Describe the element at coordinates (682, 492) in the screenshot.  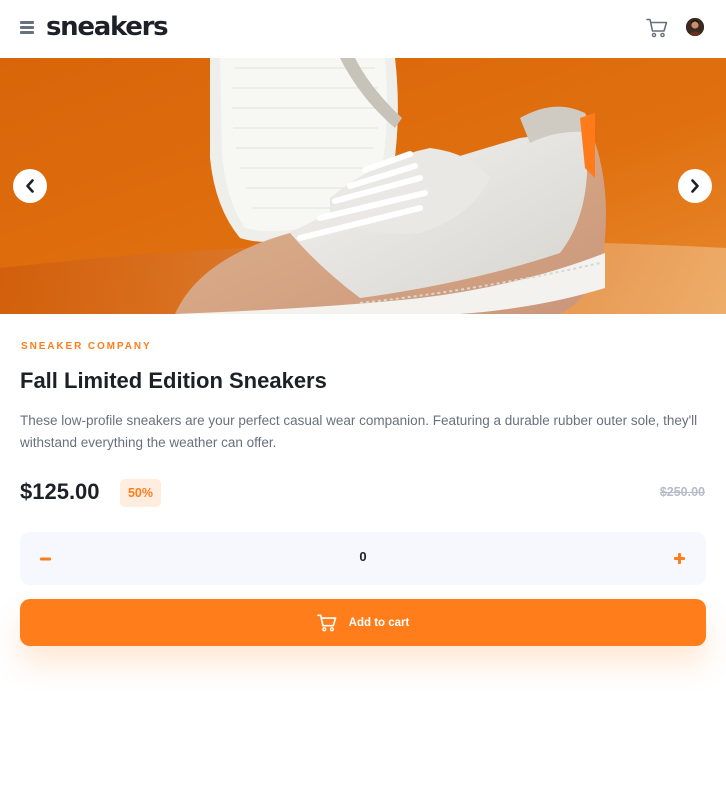
I see `original-price: $250.00` at that location.